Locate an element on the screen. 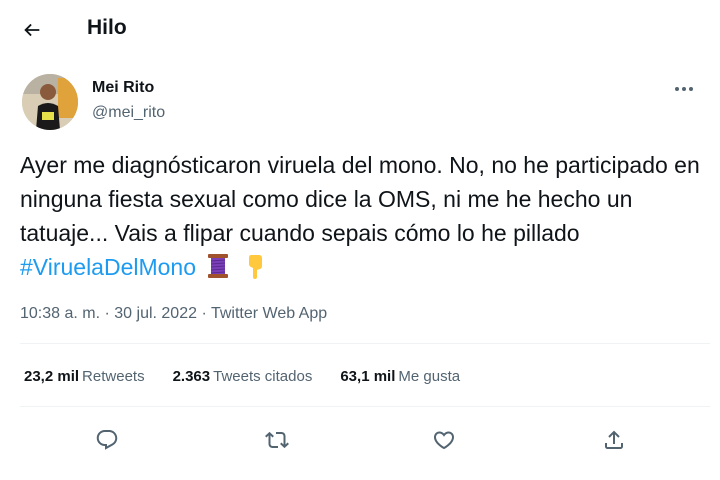  retweets-label: Retweets is located at coordinates (113, 376).